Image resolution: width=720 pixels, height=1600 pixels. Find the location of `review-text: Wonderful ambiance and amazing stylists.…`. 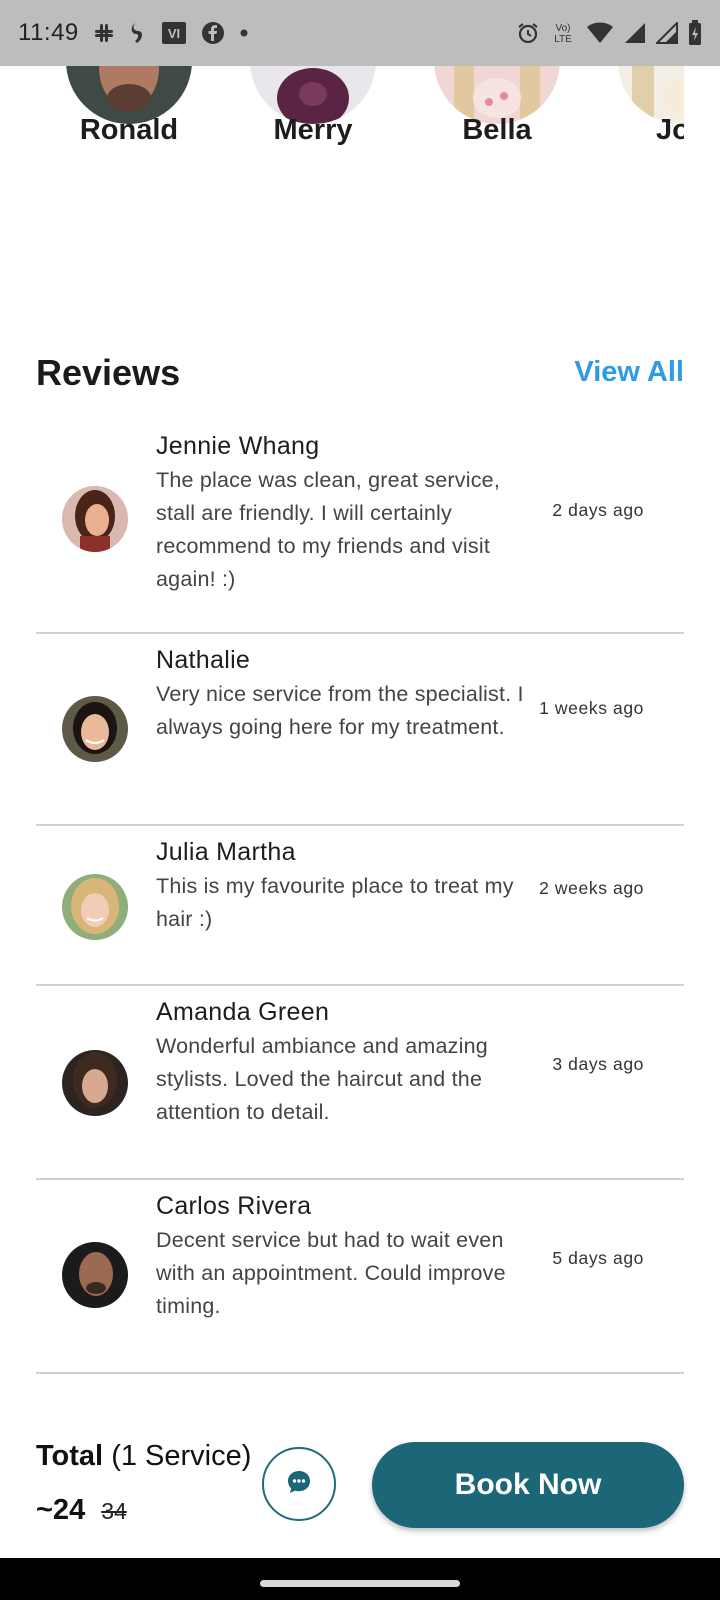

review-text: Wonderful ambiance and amazing stylists.… is located at coordinates (322, 1079).